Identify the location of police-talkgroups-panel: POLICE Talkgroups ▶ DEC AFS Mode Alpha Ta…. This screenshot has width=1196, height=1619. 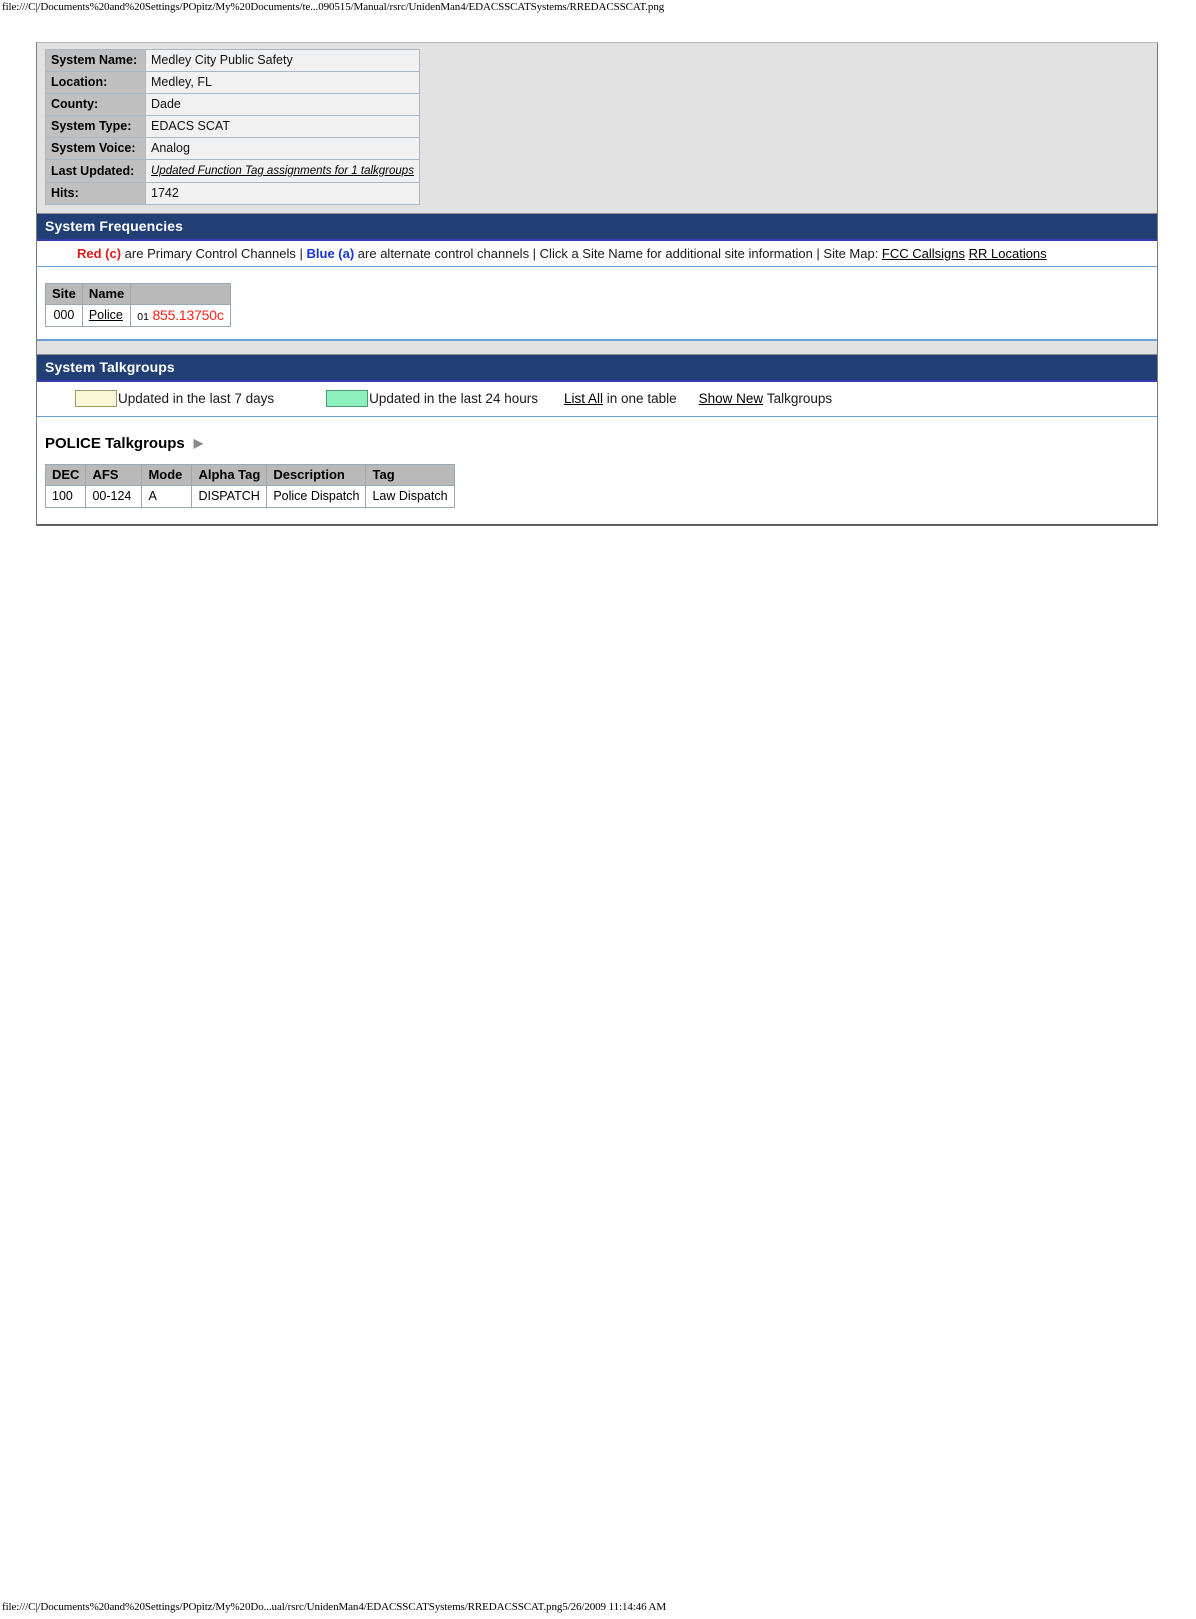
(597, 470).